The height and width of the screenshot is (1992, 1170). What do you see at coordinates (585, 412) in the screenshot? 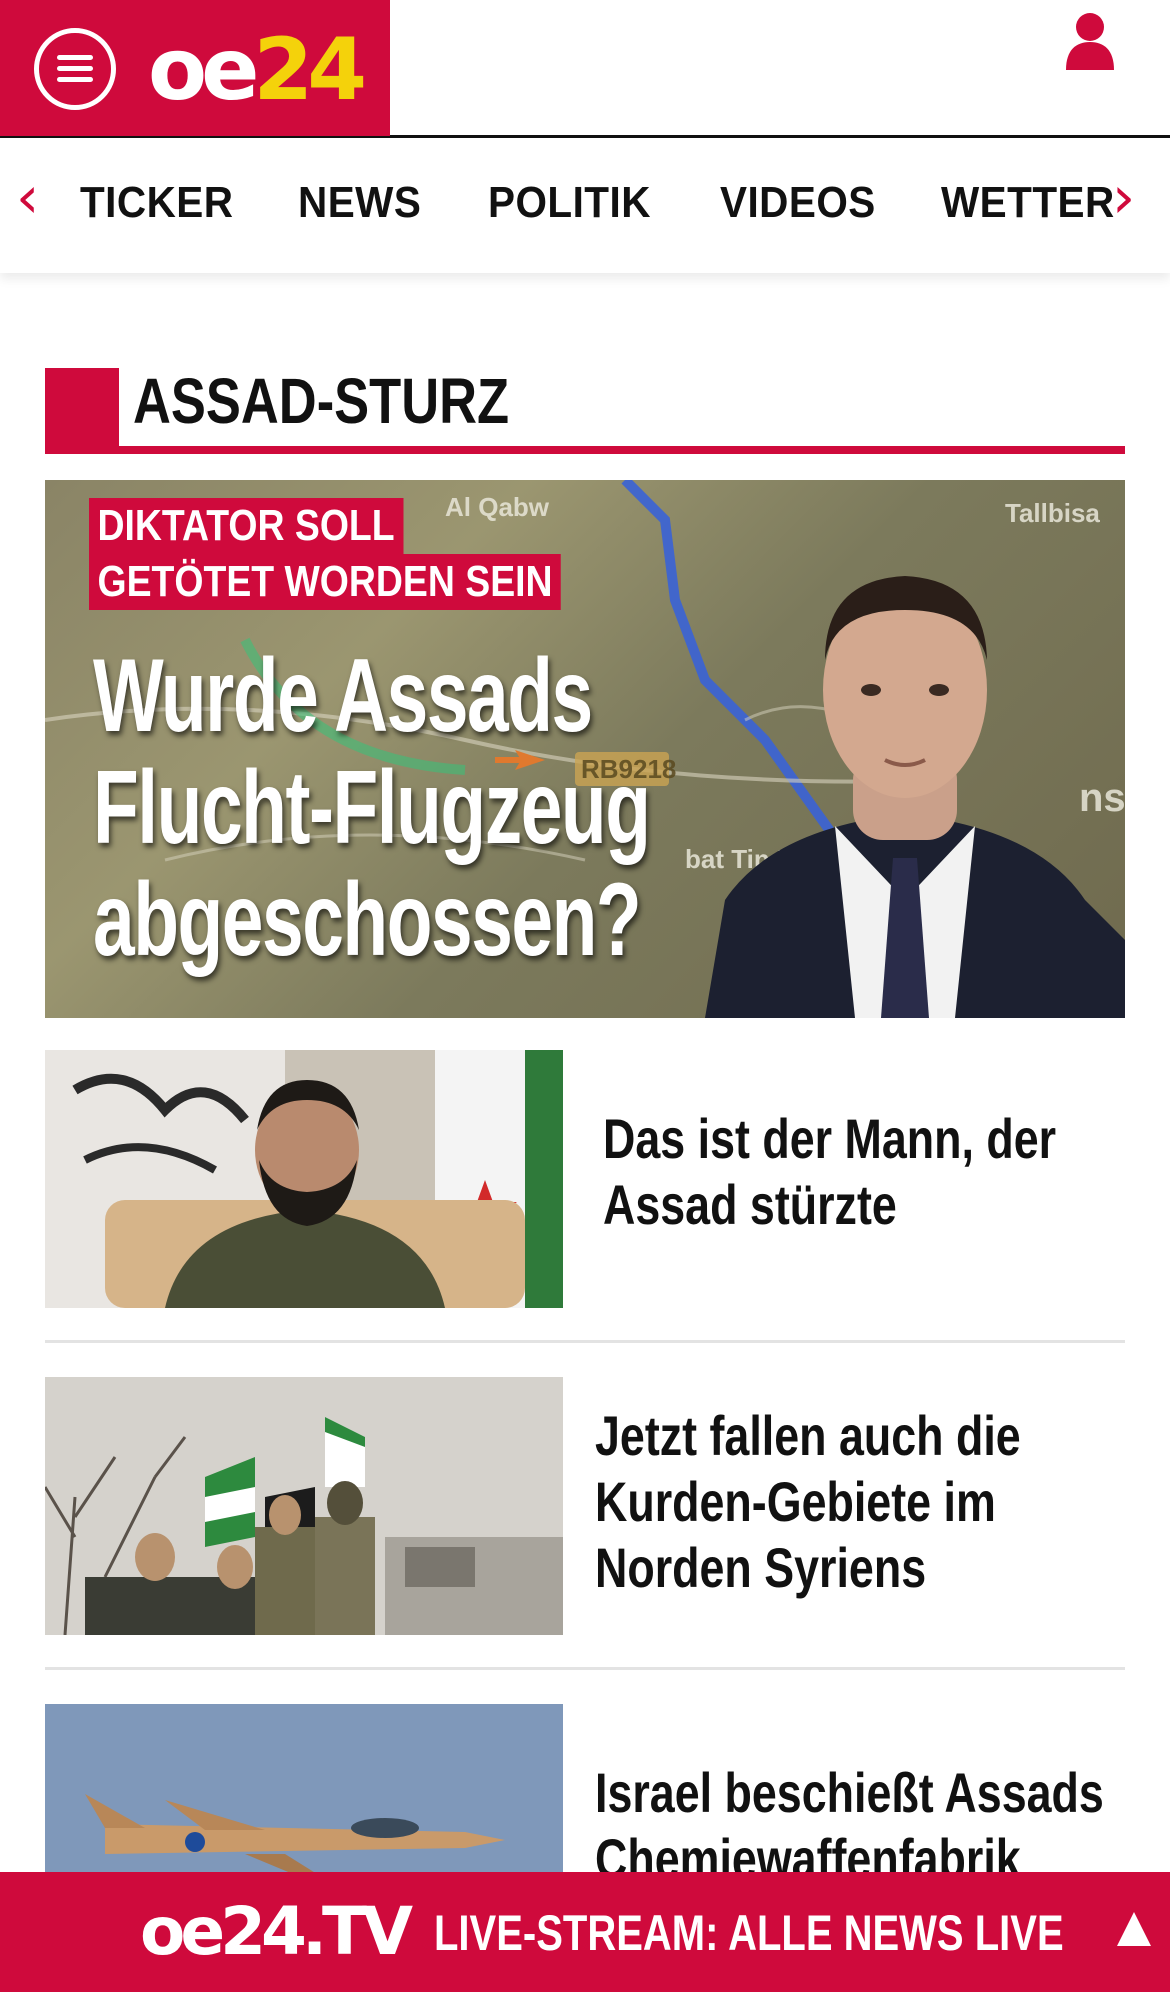
I see `section-heading: ASSAD-STURZ` at bounding box center [585, 412].